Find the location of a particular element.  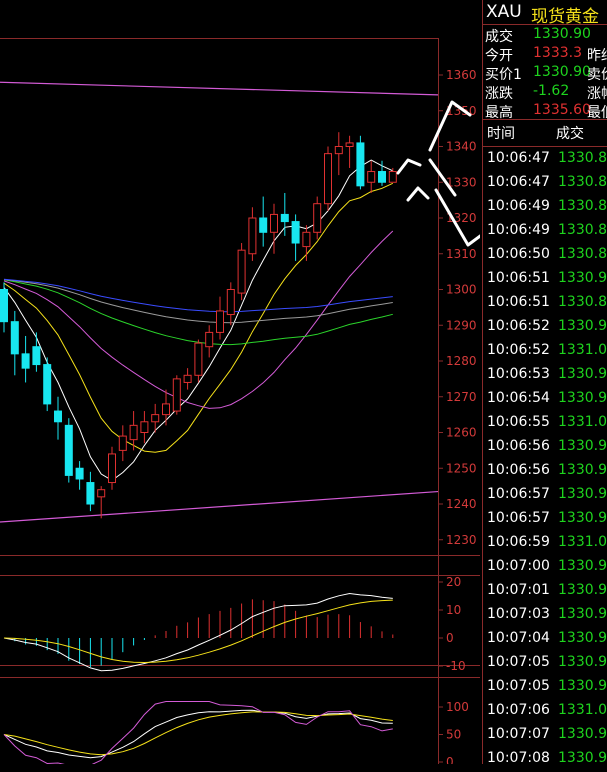

tick-time: 10:06:57 is located at coordinates (518, 518).